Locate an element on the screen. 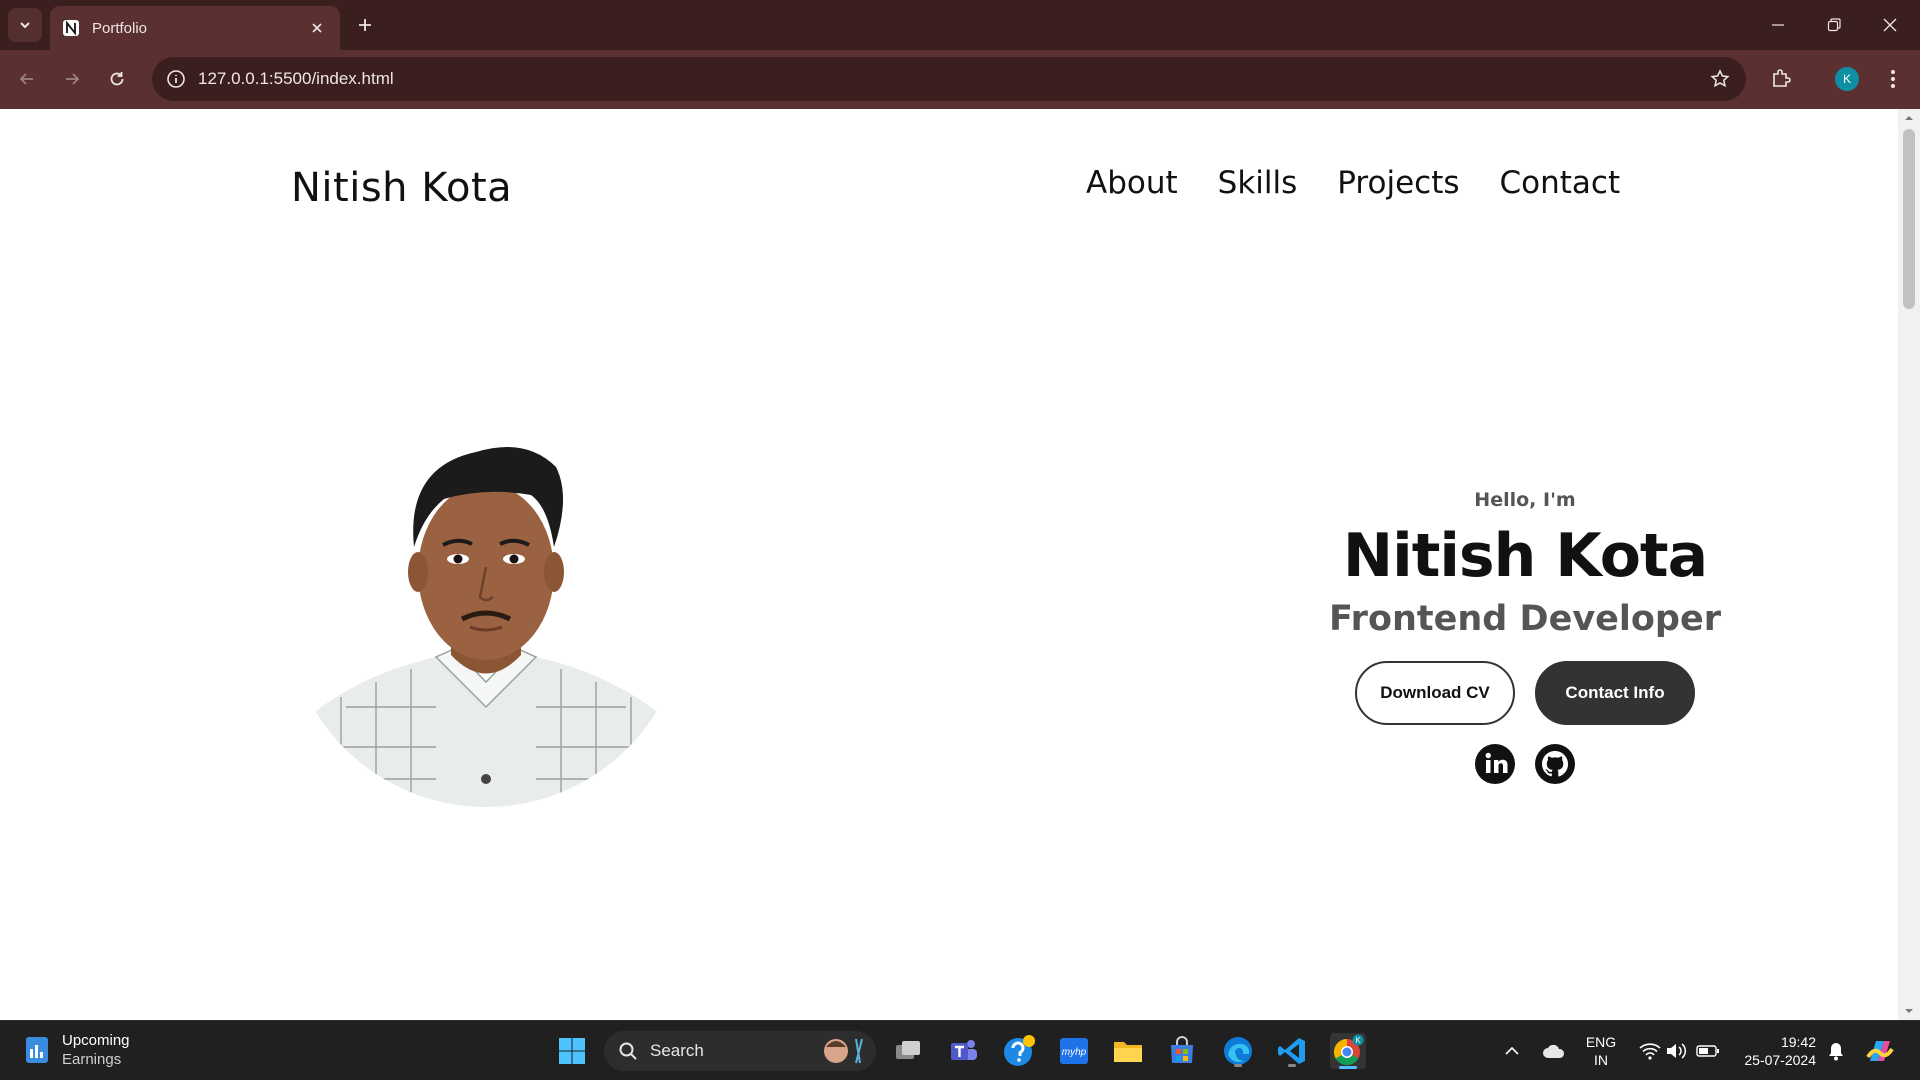  tab-title: Portfolio is located at coordinates (120, 28).